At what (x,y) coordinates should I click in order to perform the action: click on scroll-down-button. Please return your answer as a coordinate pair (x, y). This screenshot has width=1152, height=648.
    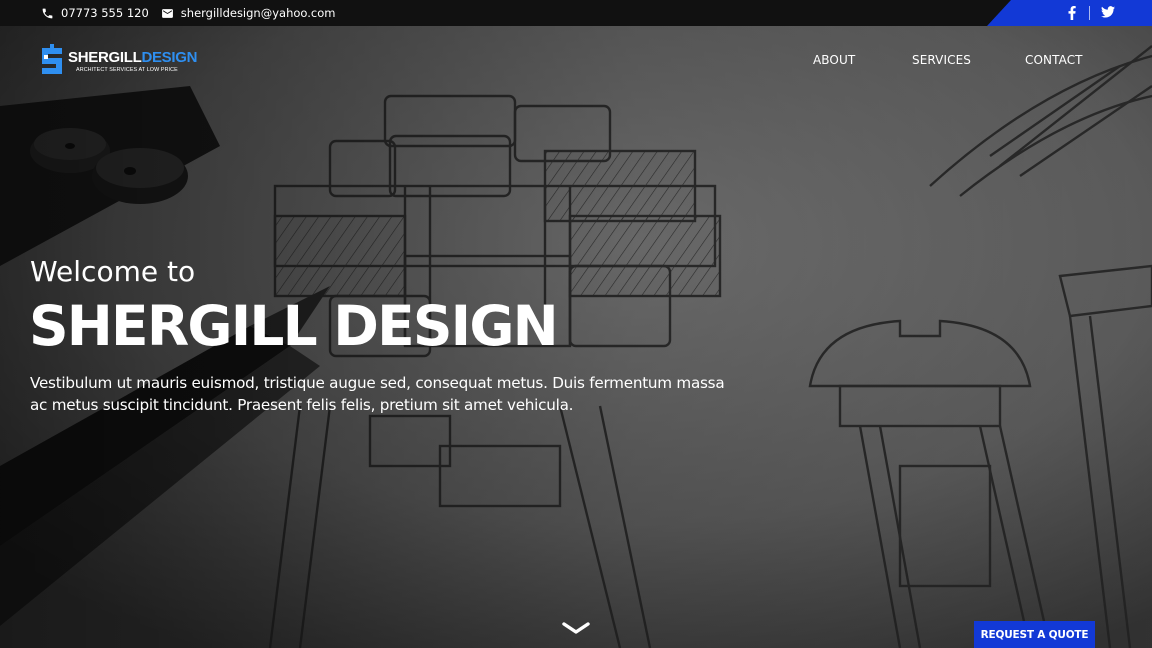
    Looking at the image, I should click on (576, 627).